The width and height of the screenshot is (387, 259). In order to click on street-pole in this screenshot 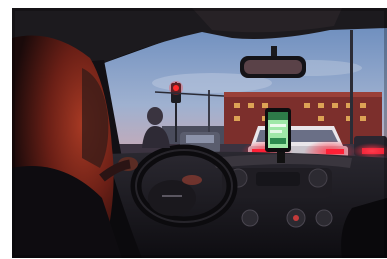, I will do `click(351, 87)`.